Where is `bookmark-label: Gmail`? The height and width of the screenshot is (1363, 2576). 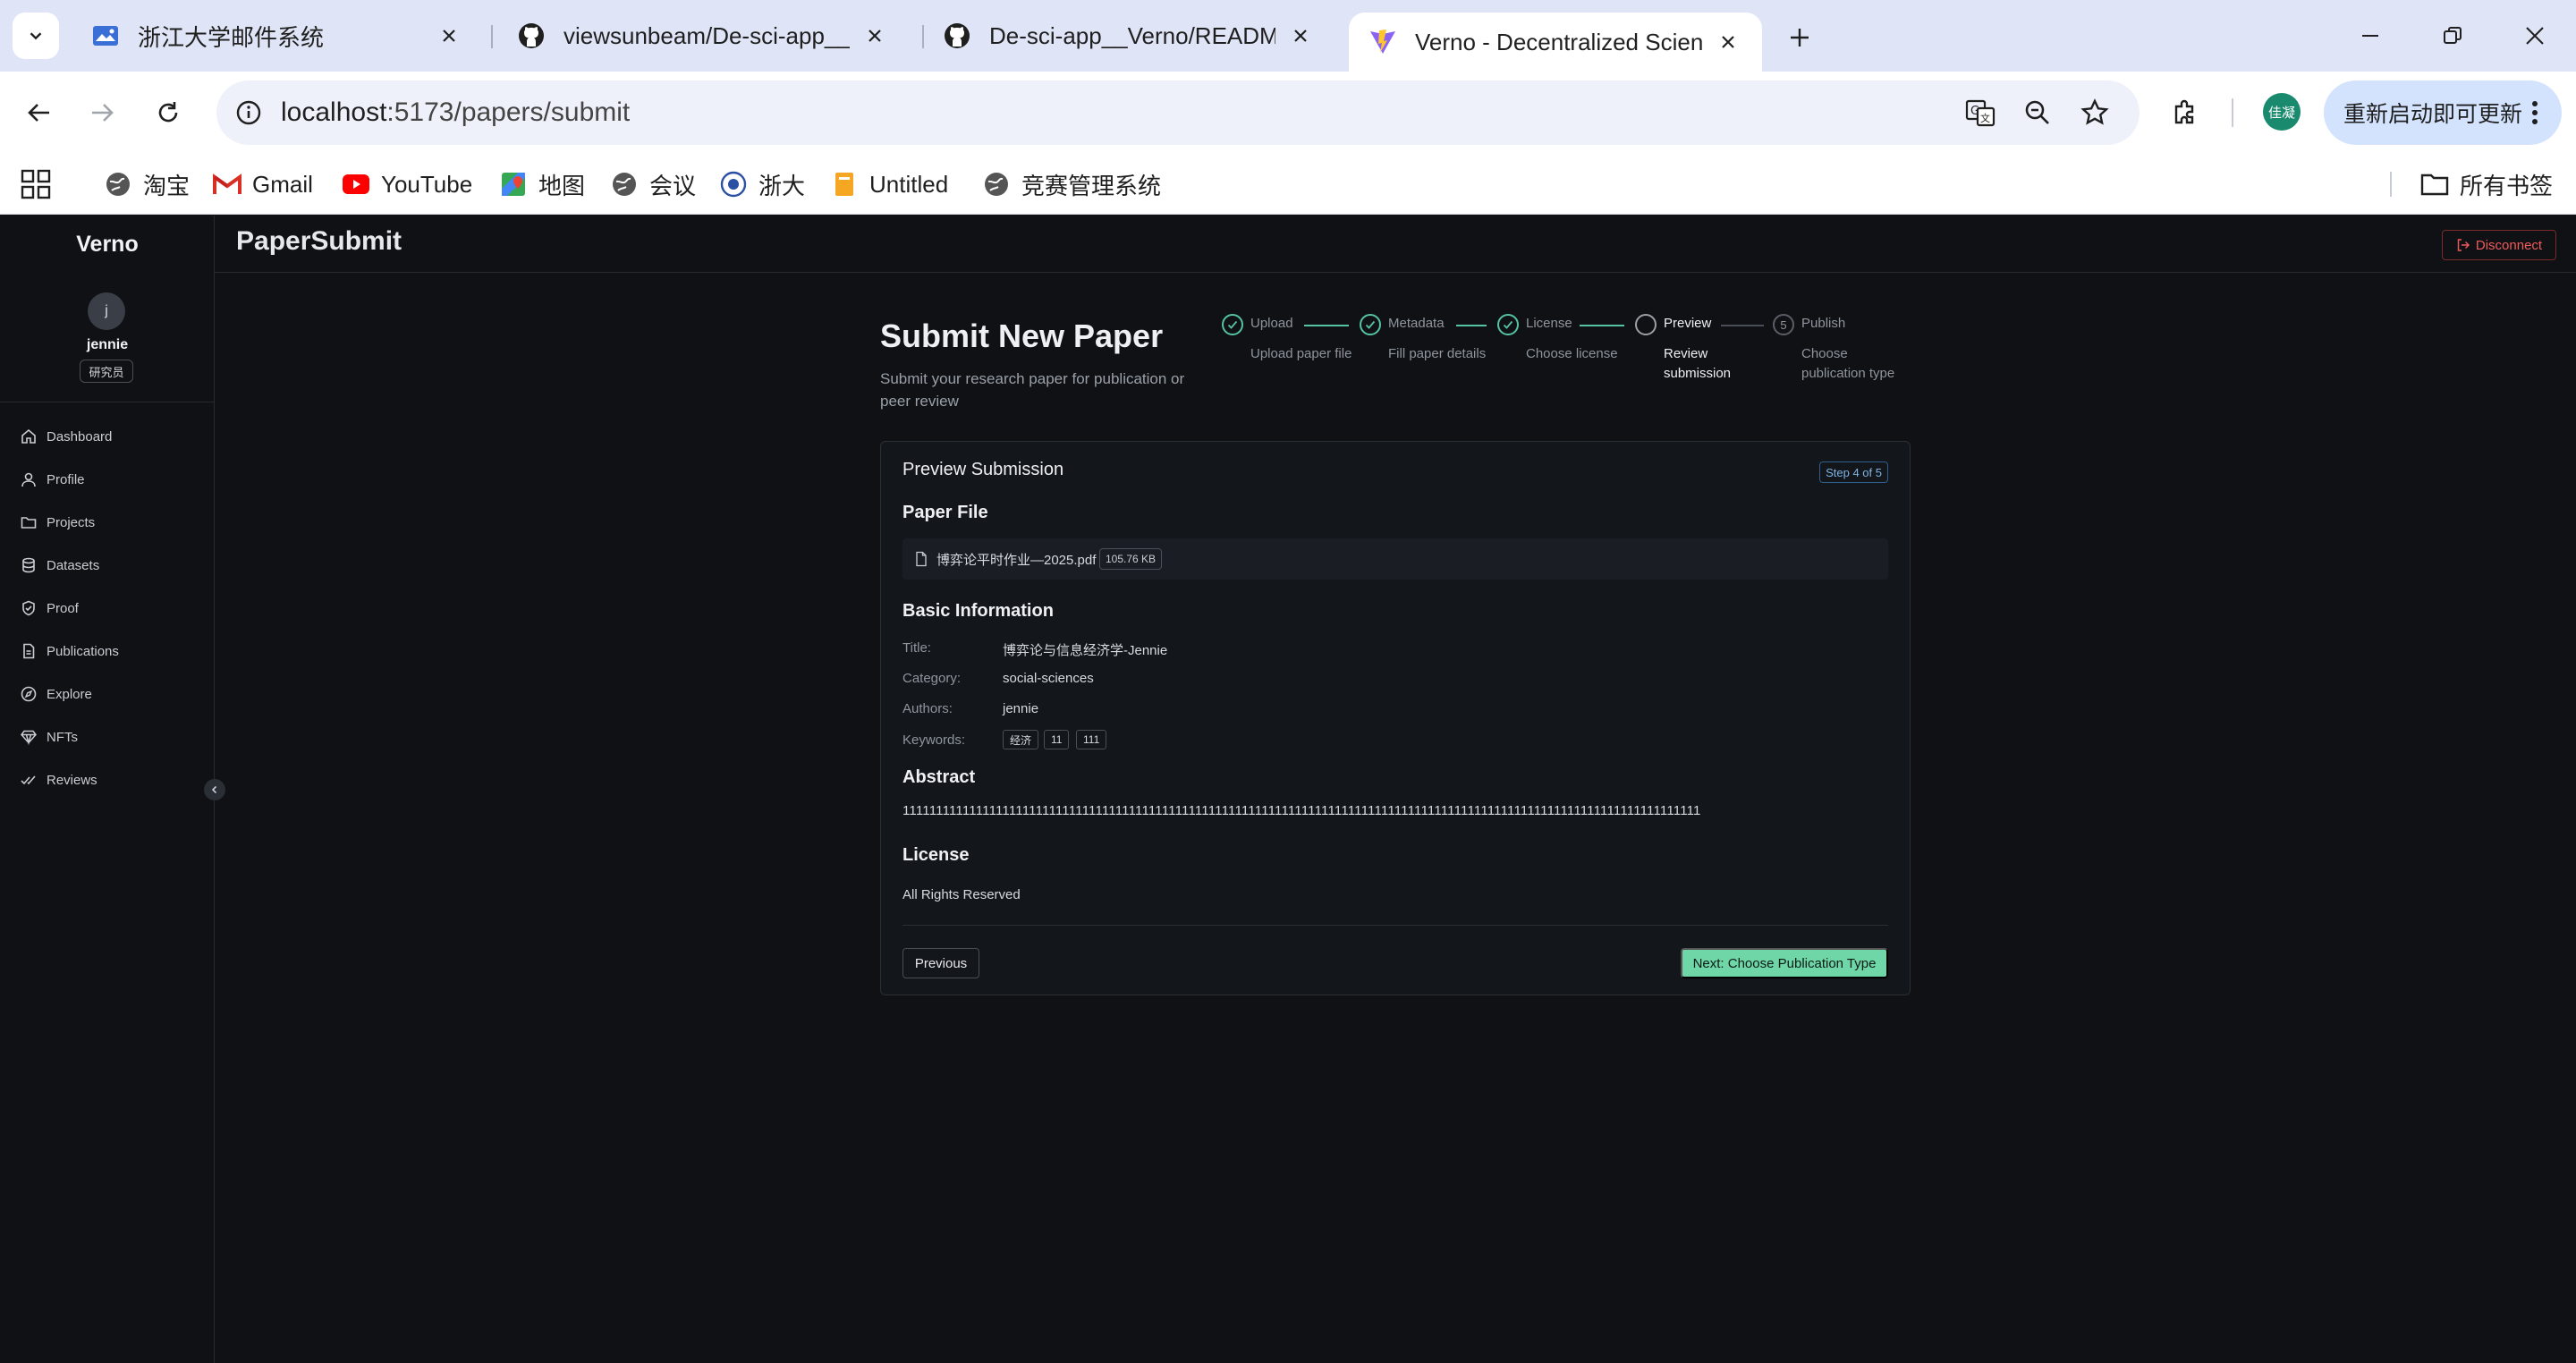
bookmark-label: Gmail is located at coordinates (282, 184).